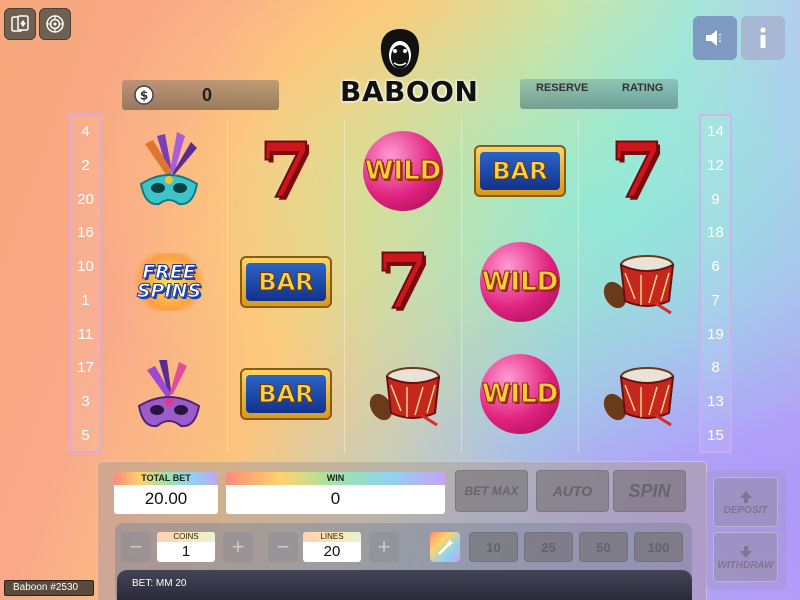 The image size is (800, 600). I want to click on bet-info-text: BET: MM 20, so click(159, 583).